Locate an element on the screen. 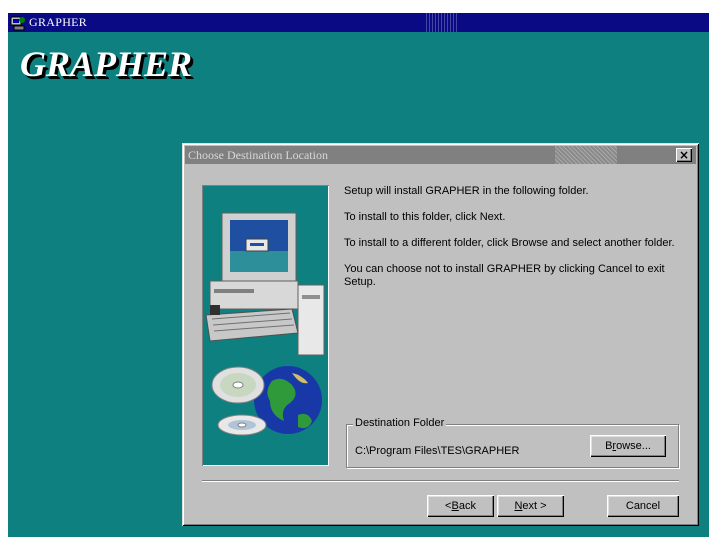 This screenshot has height=537, width=709. cancel-label: Cancel is located at coordinates (643, 506).